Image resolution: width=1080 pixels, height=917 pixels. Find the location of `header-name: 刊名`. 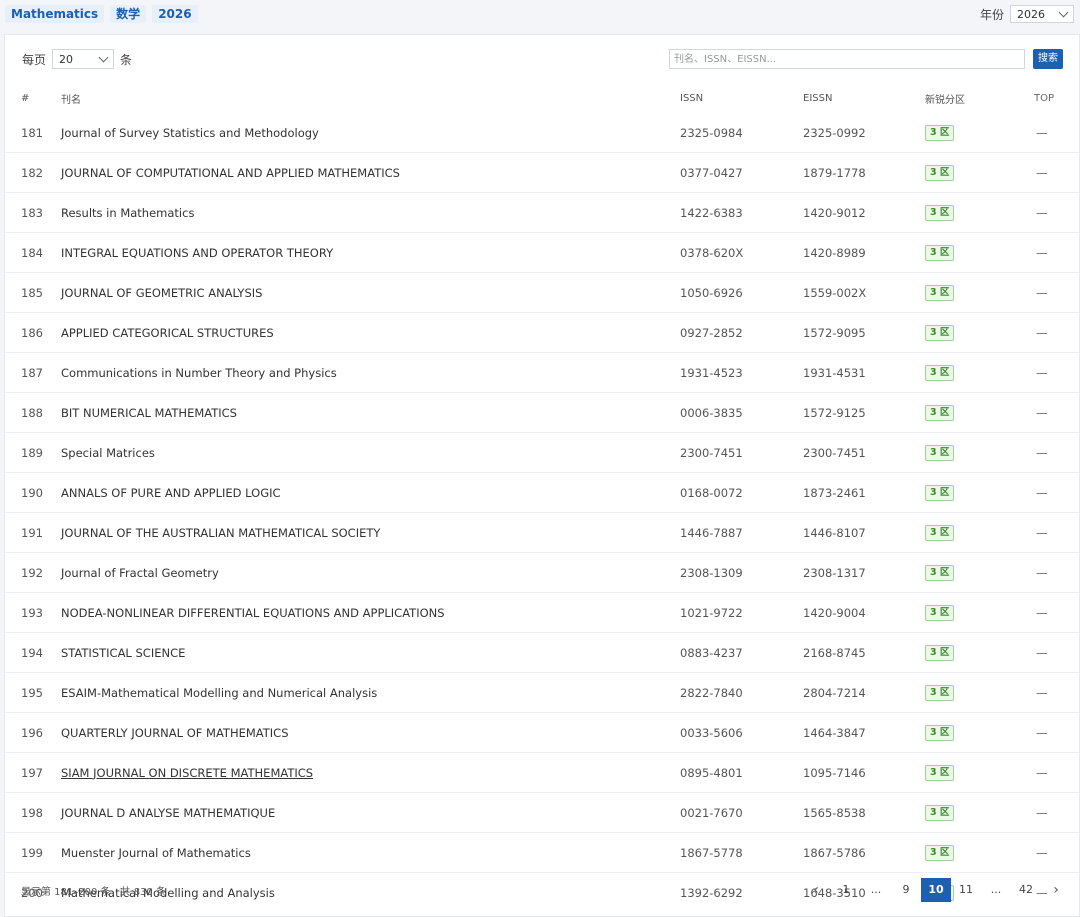

header-name: 刊名 is located at coordinates (369, 98).